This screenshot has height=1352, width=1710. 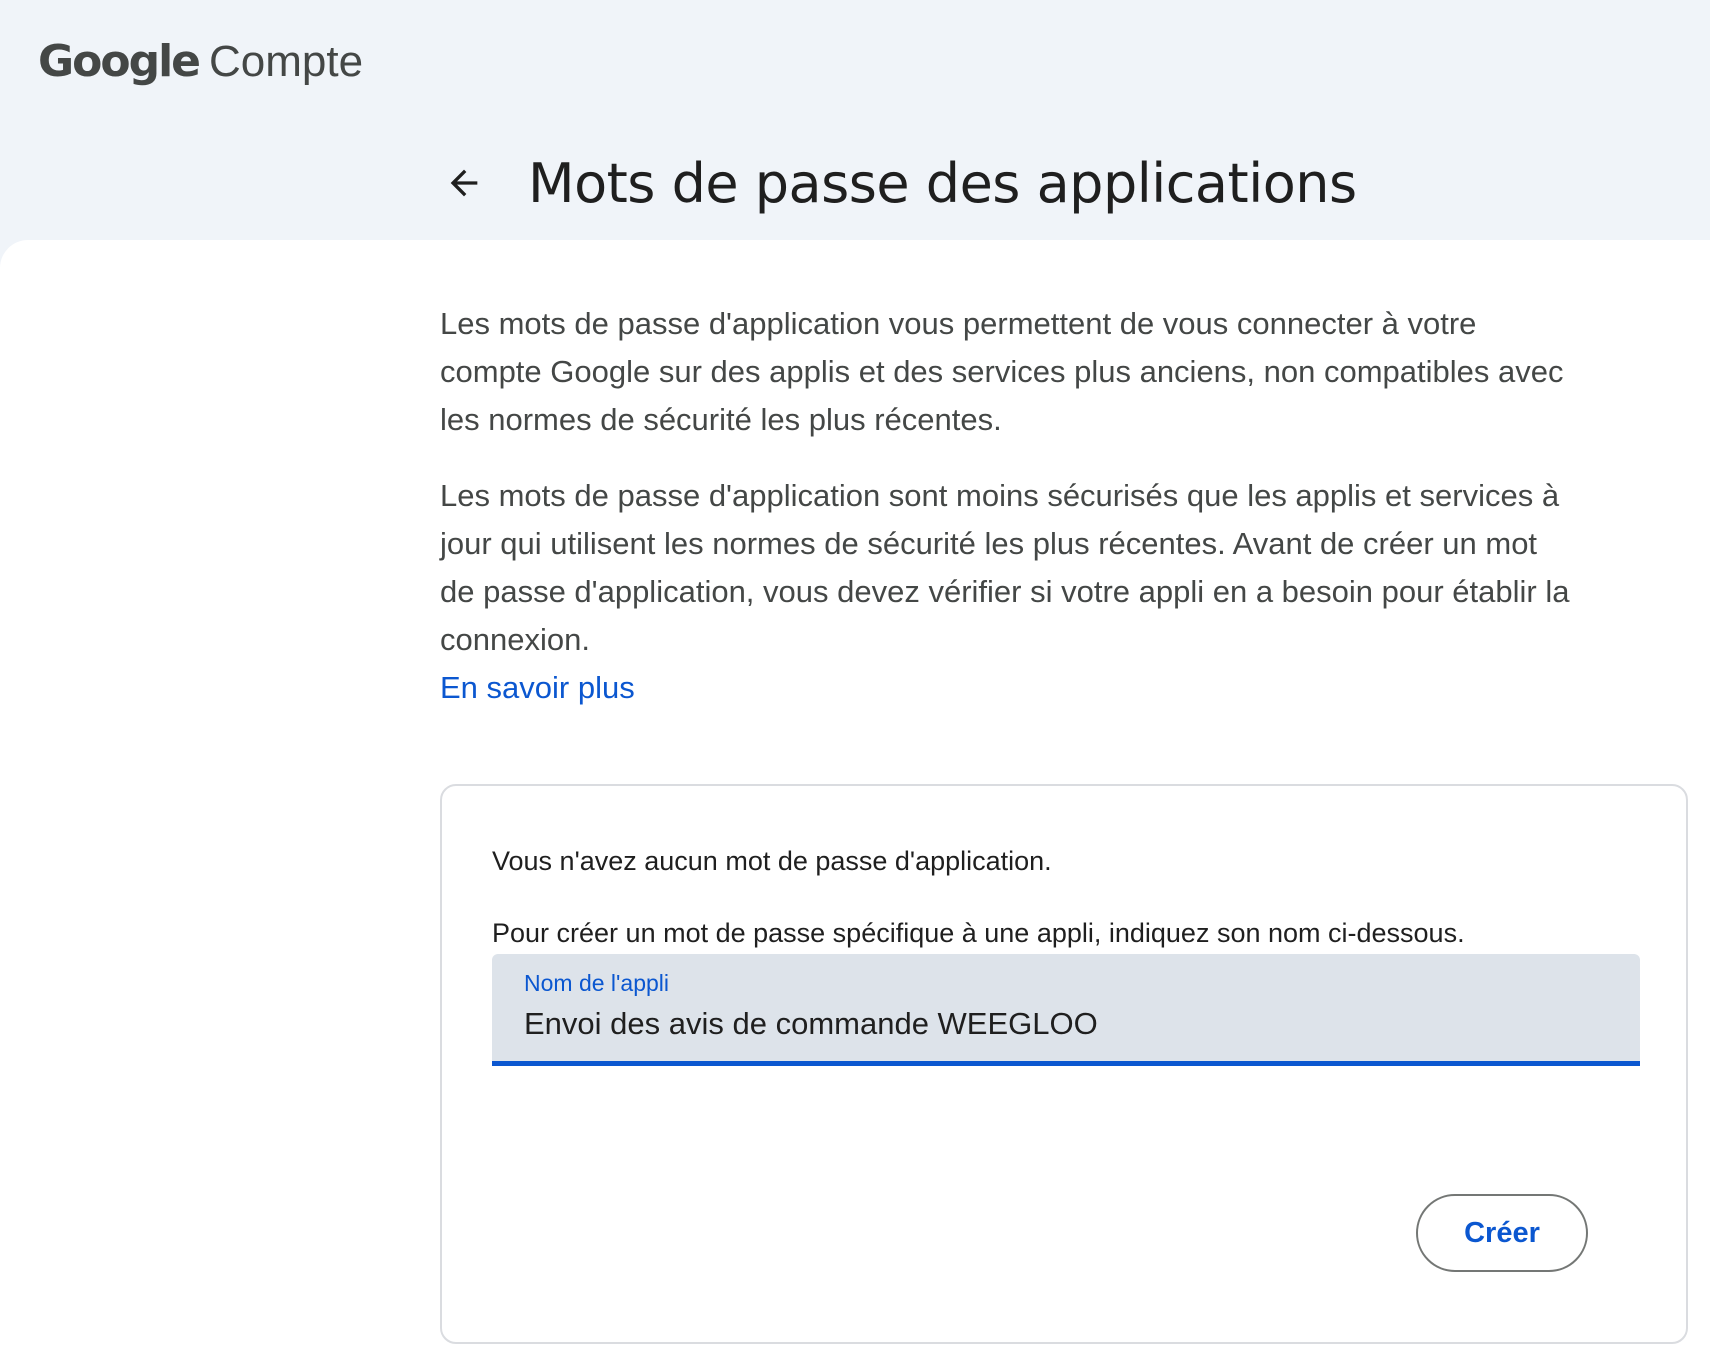 I want to click on title-row: Mots de passe des applications, so click(x=898, y=183).